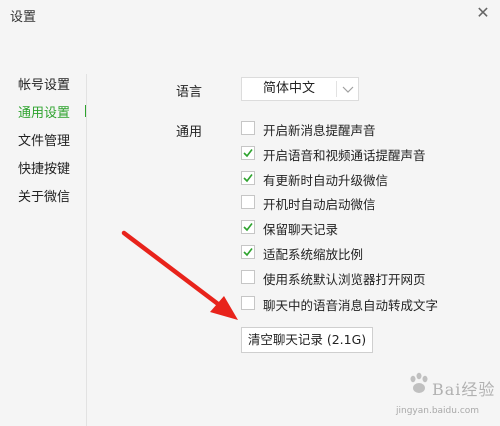  What do you see at coordinates (419, 382) in the screenshot?
I see `paw-logo-icon` at bounding box center [419, 382].